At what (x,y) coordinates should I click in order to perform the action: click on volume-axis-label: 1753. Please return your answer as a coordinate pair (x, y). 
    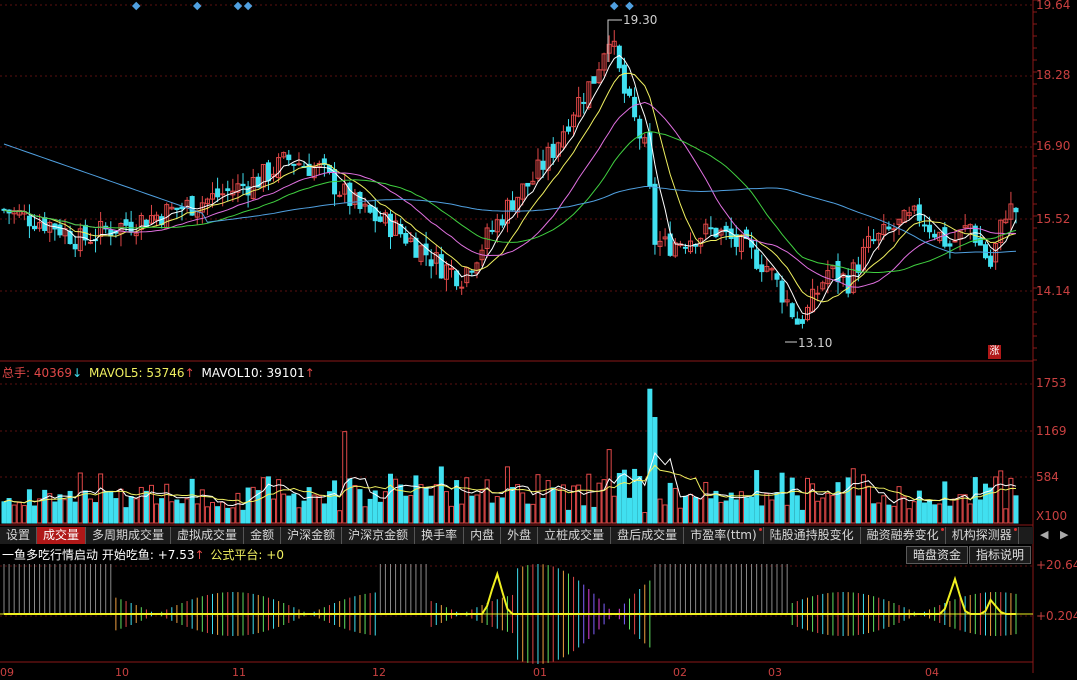
    Looking at the image, I should click on (1051, 383).